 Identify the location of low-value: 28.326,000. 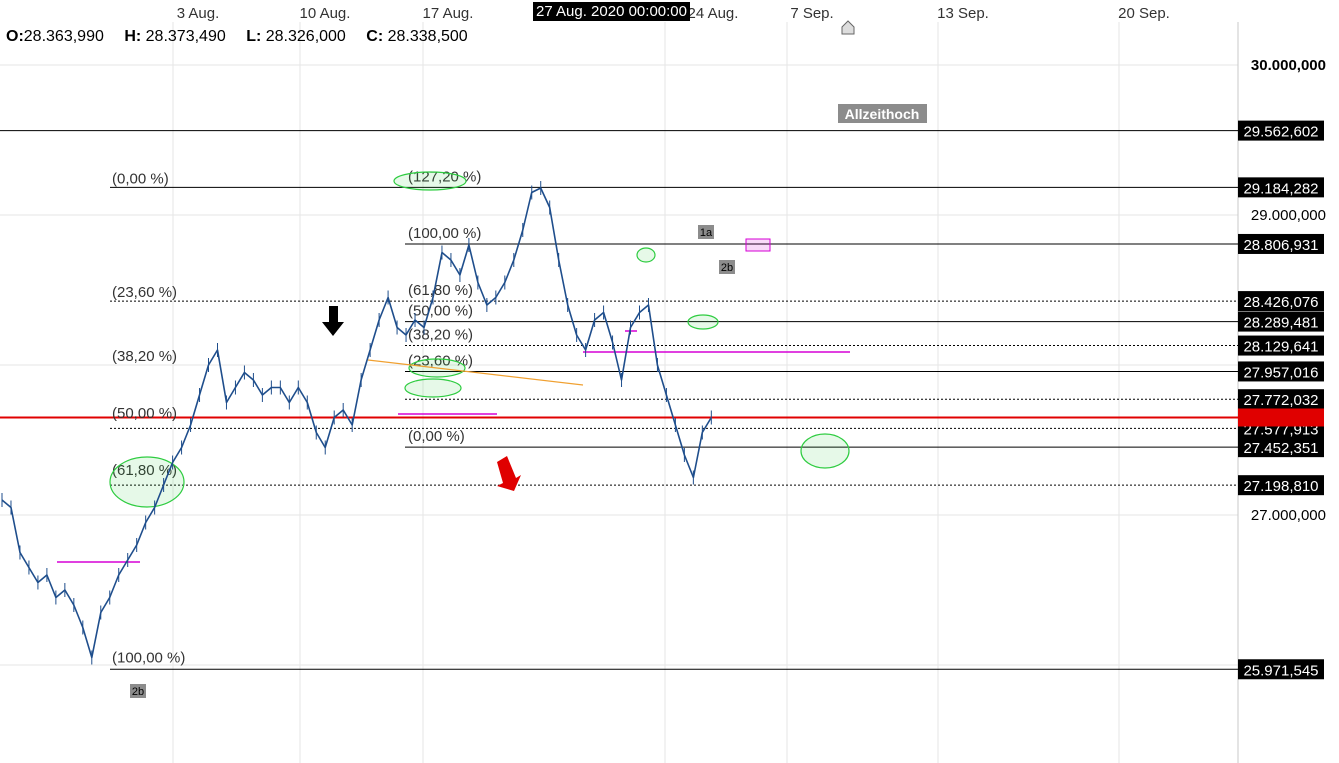
(305, 36).